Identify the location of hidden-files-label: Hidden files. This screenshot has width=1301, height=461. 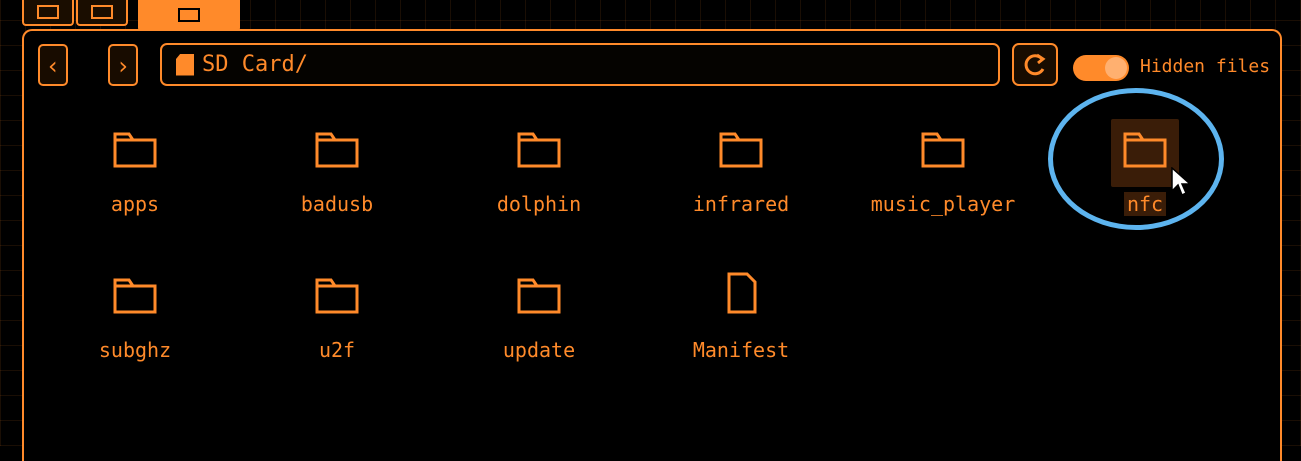
(1205, 66).